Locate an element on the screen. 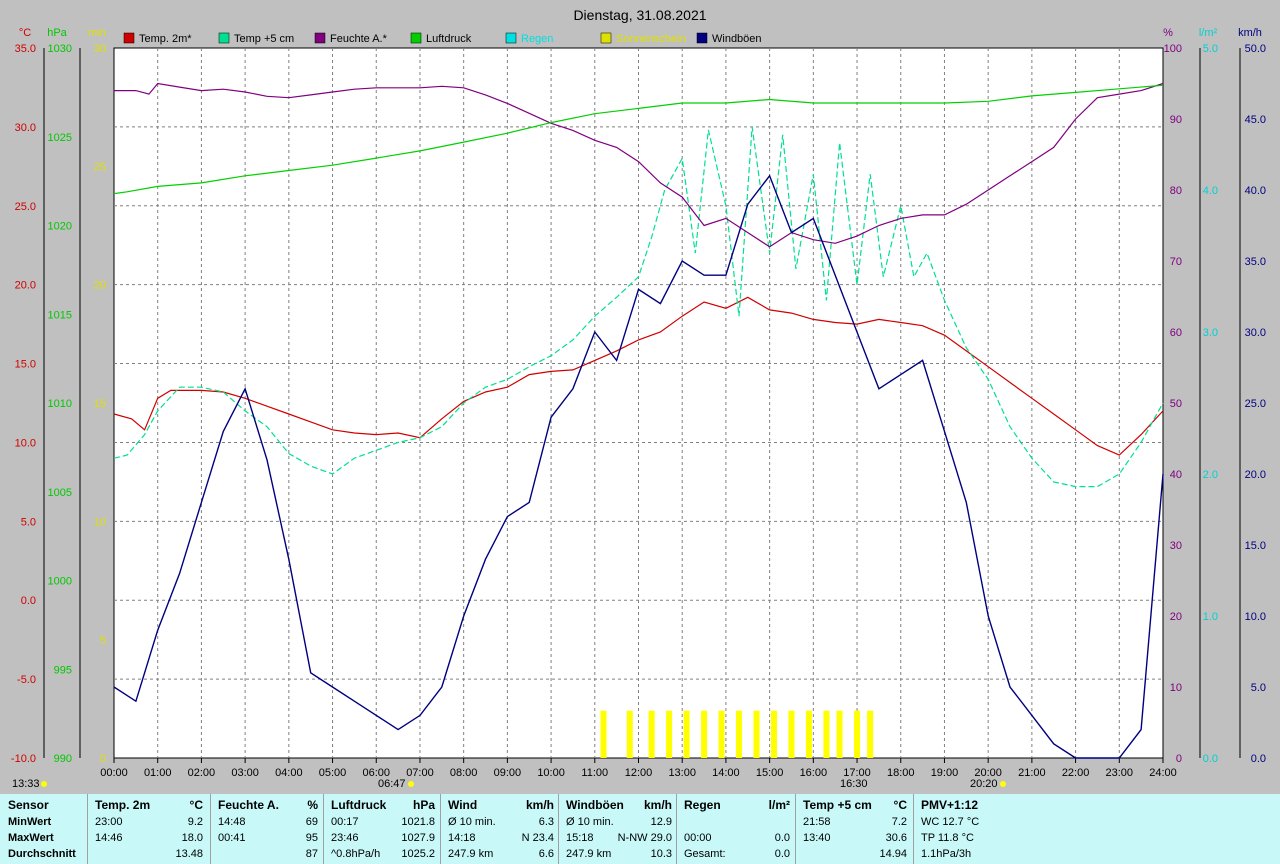 Image resolution: width=1280 pixels, height=864 pixels. stats-value: 1025.2 is located at coordinates (418, 854).